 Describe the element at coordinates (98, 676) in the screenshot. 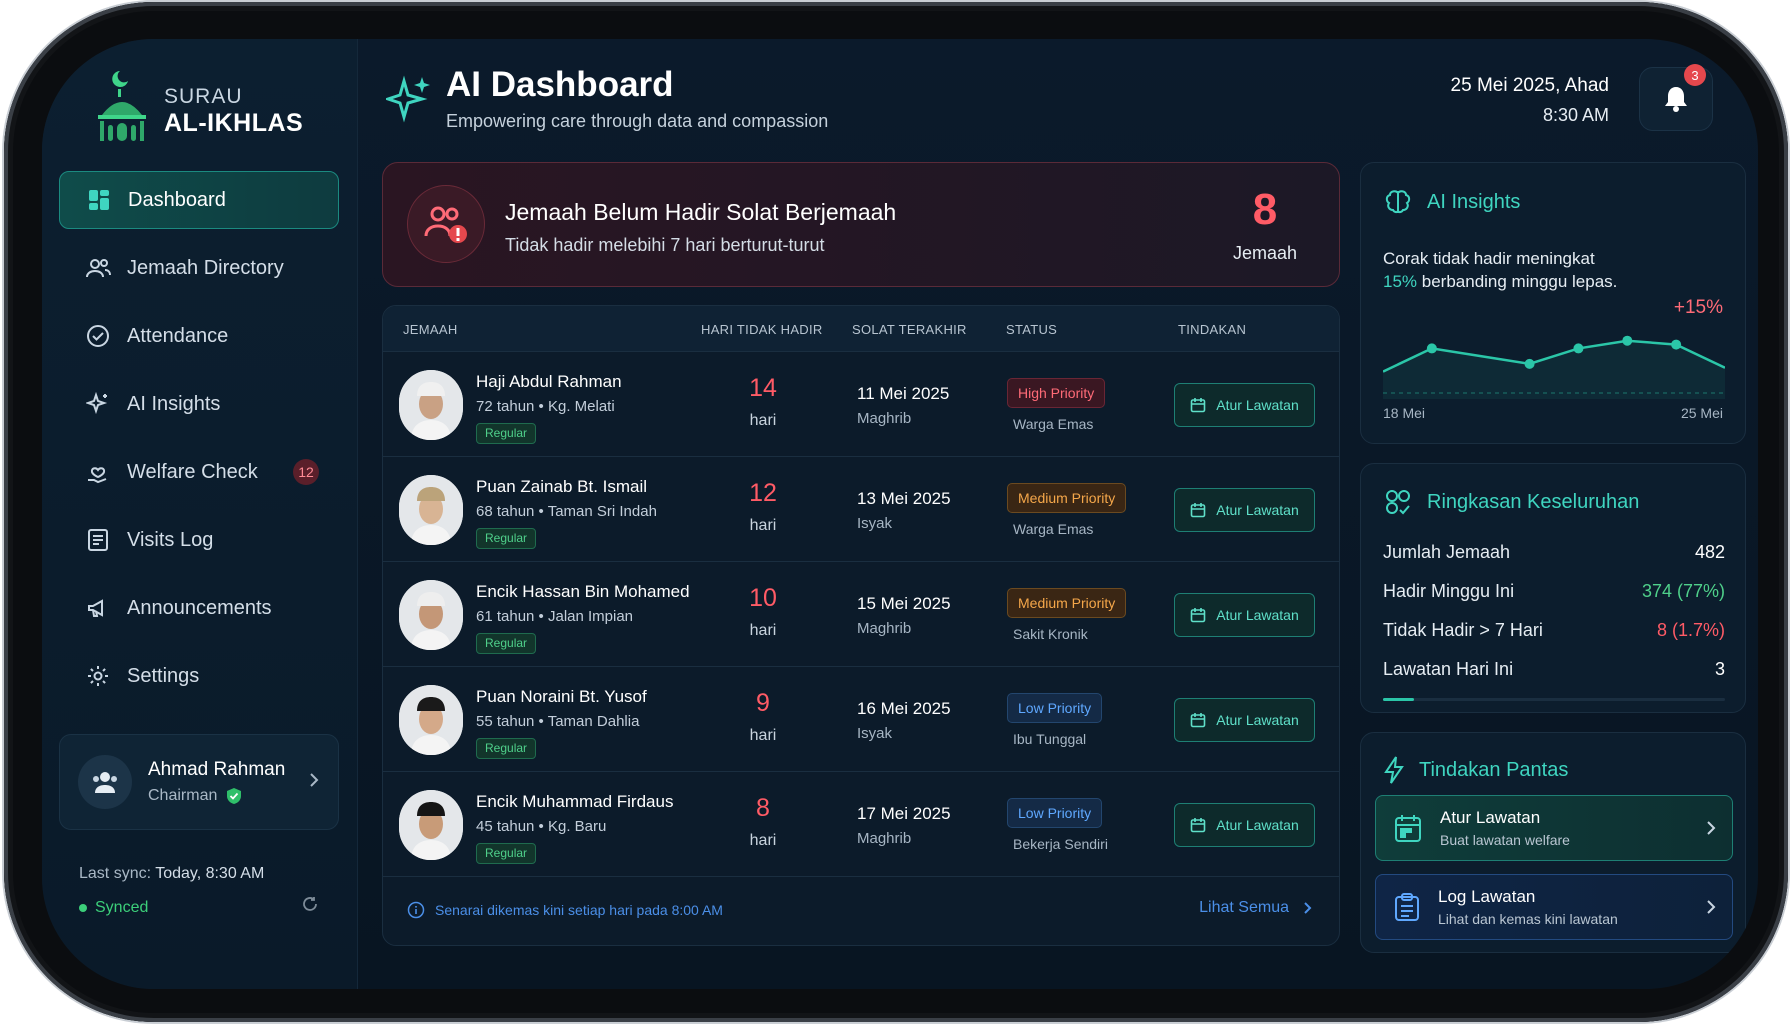

I see `gear-icon` at that location.